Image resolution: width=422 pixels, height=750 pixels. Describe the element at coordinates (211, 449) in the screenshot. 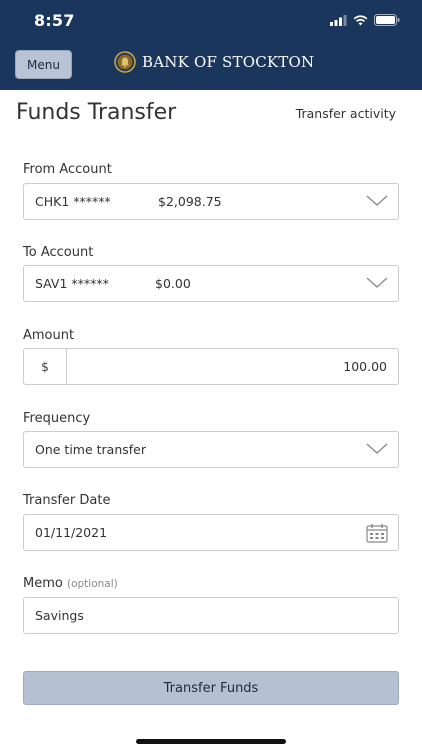

I see `frequency-select: One time transfer` at that location.